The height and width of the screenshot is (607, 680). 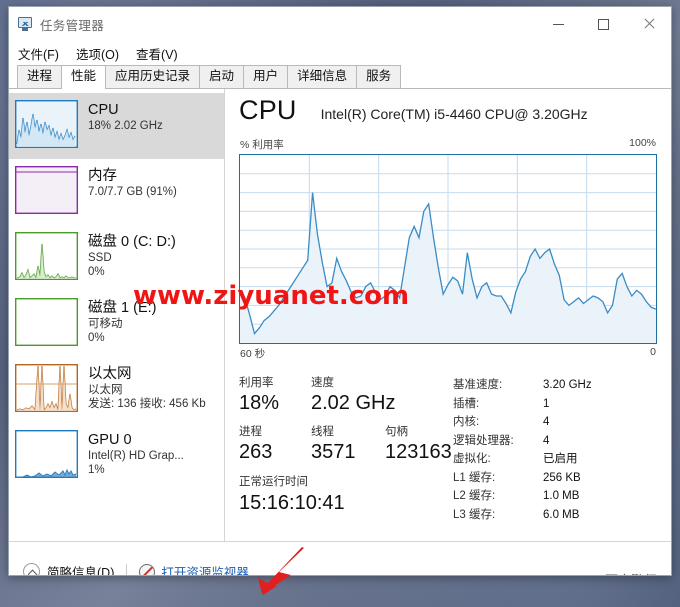 What do you see at coordinates (379, 76) in the screenshot?
I see `tab-services: 服务` at bounding box center [379, 76].